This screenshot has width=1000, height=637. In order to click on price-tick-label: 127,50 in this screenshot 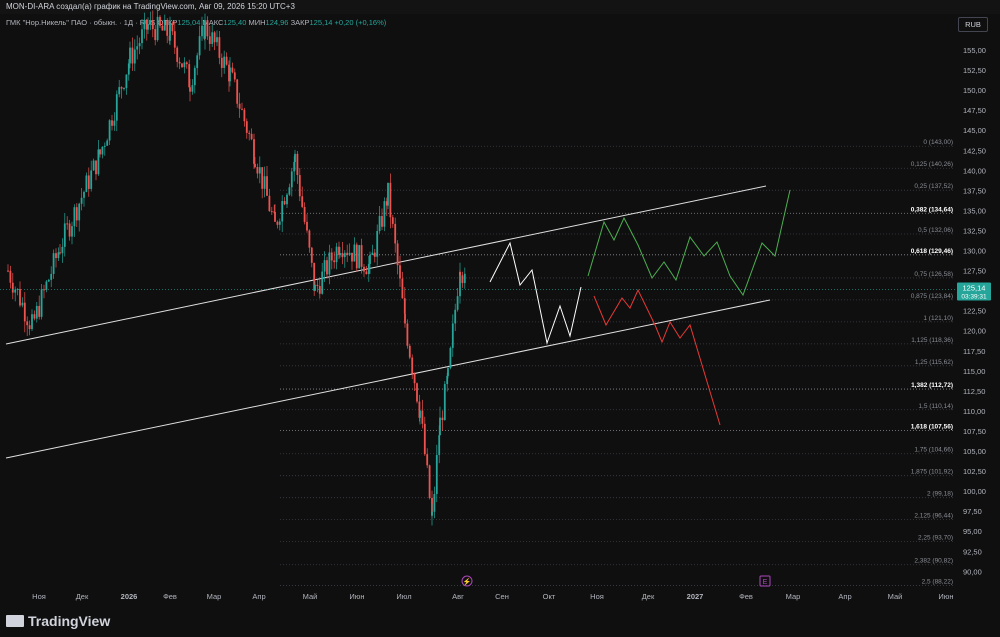, I will do `click(974, 271)`.